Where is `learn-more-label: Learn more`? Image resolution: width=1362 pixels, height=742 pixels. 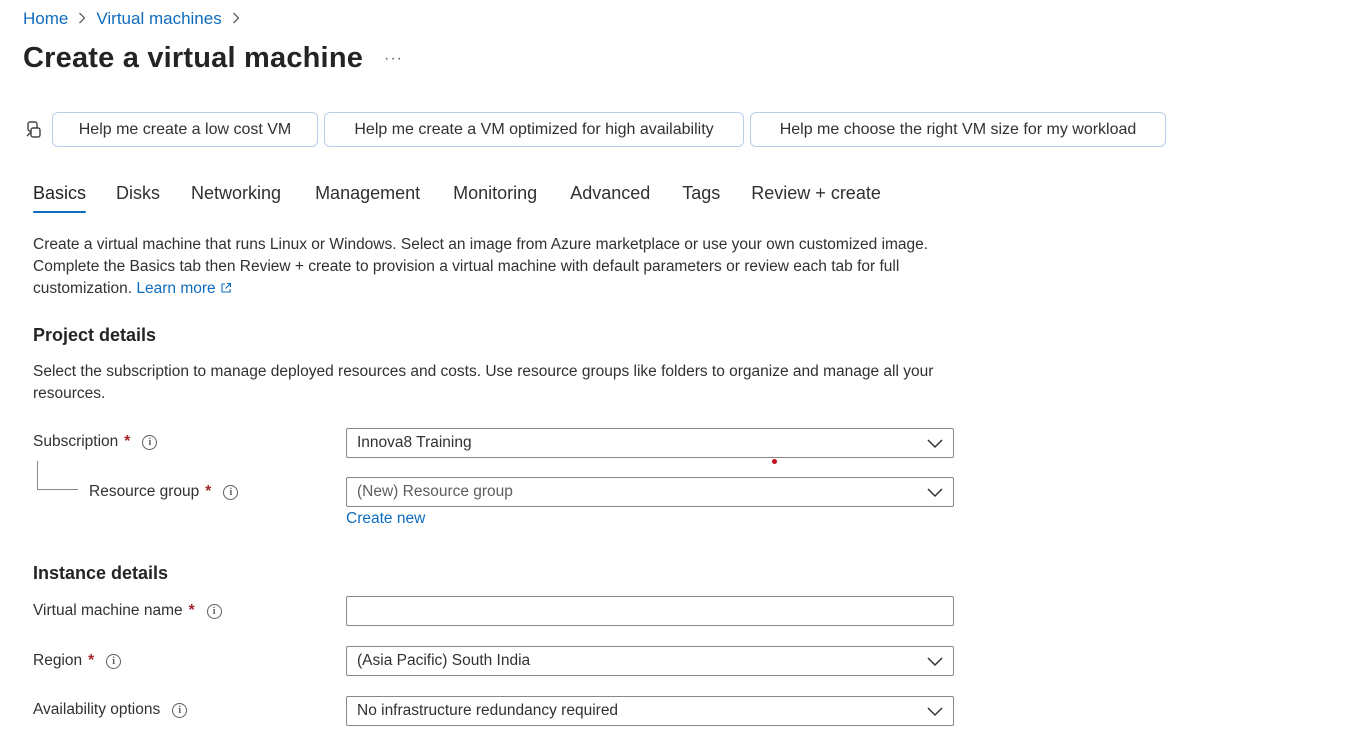
learn-more-label: Learn more is located at coordinates (176, 288).